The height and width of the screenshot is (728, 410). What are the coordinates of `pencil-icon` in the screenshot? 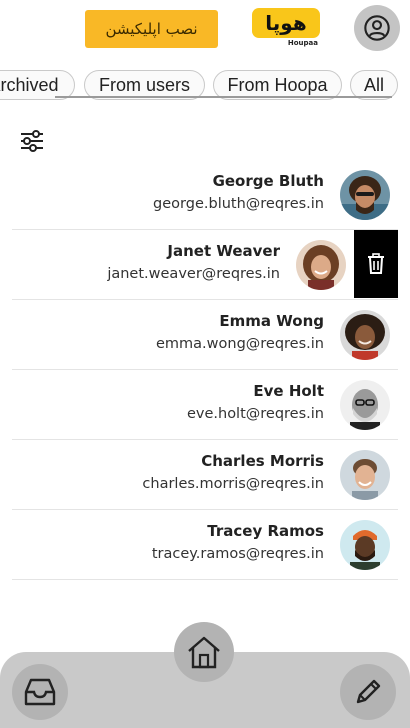 It's located at (368, 691).